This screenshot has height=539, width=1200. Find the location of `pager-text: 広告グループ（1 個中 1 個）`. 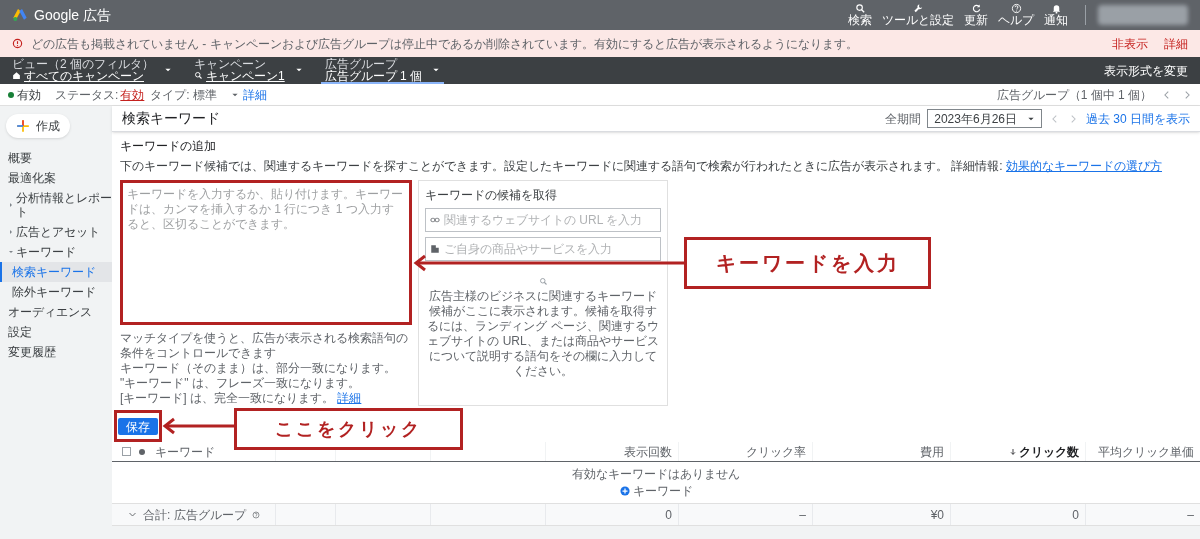

pager-text: 広告グループ（1 個中 1 個） is located at coordinates (1074, 95).